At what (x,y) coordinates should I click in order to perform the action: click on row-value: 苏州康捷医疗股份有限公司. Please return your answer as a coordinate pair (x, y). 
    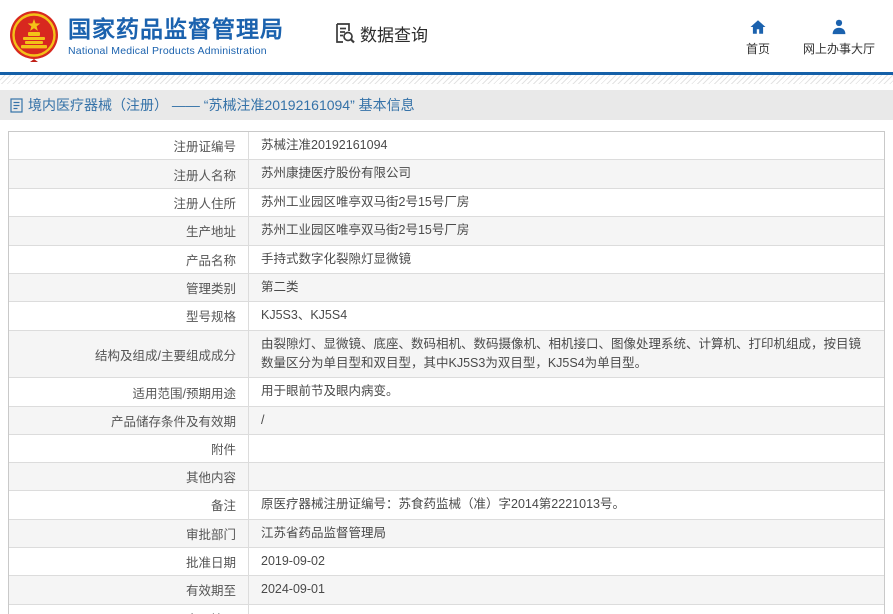
    Looking at the image, I should click on (336, 173).